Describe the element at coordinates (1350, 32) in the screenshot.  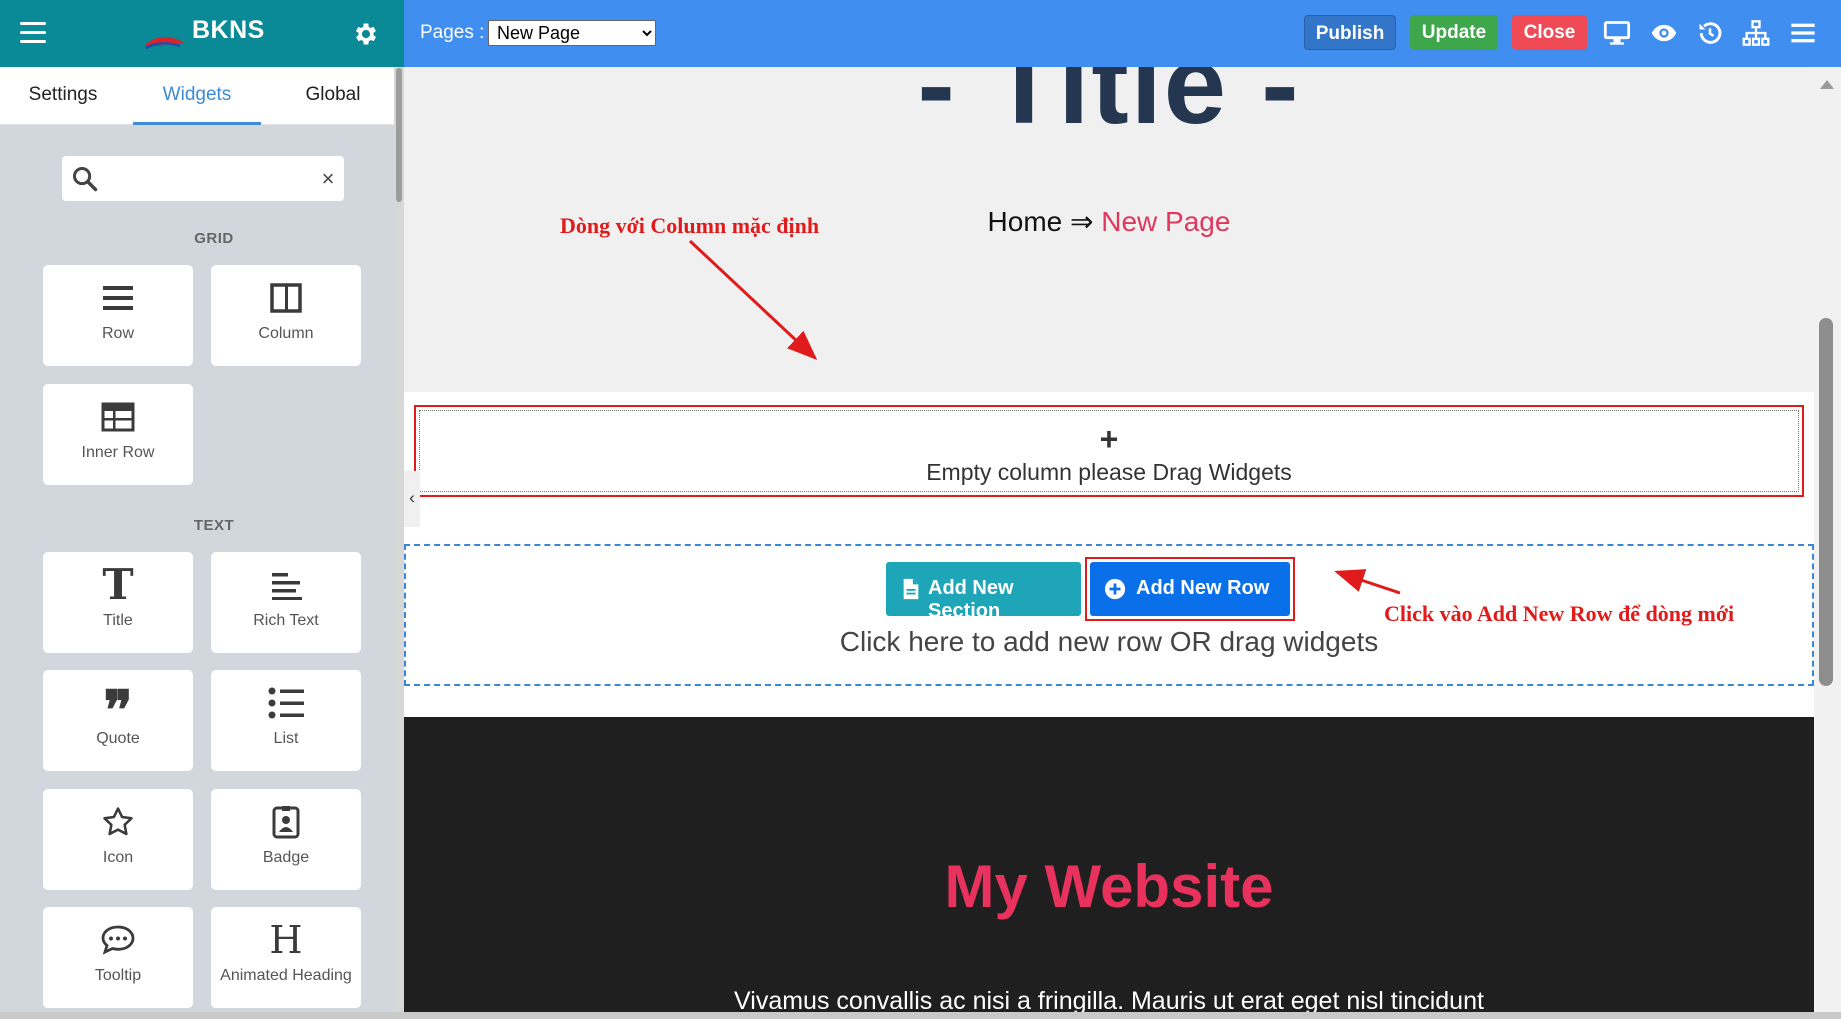
I see `publish-button: Publish` at that location.